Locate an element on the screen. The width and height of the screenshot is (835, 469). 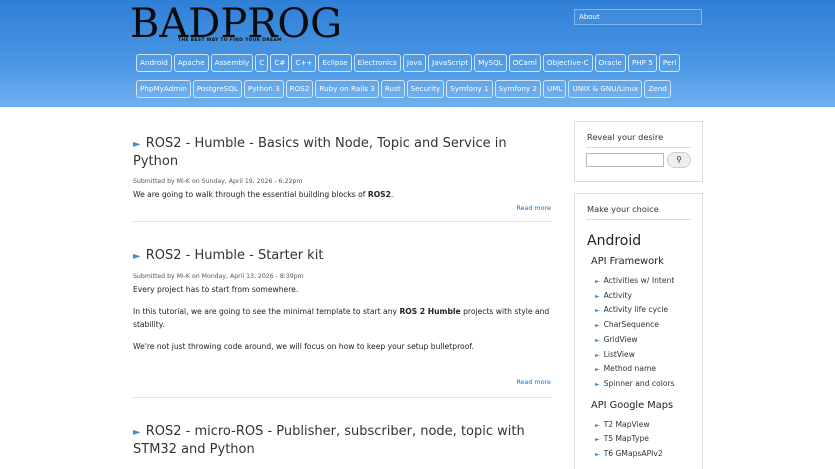
tag-link: Oracle is located at coordinates (610, 63).